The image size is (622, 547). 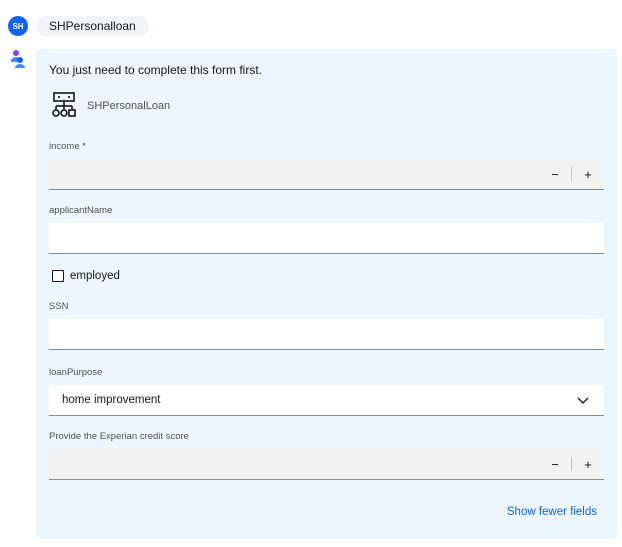 What do you see at coordinates (326, 334) in the screenshot?
I see `ssn-input` at bounding box center [326, 334].